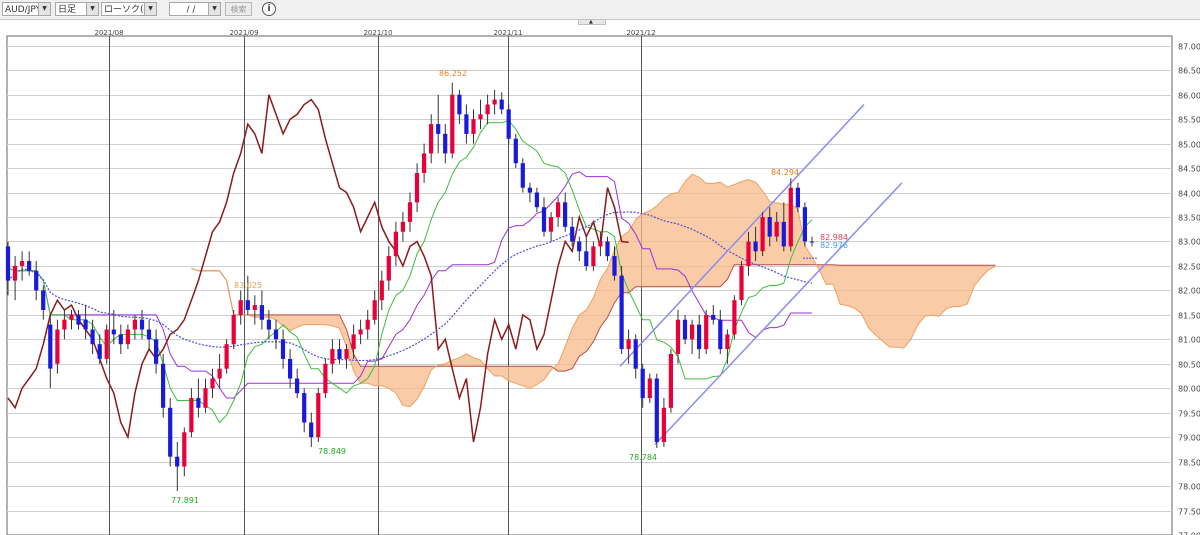 This screenshot has height=535, width=1200. I want to click on price-annotation: 77.891, so click(185, 500).